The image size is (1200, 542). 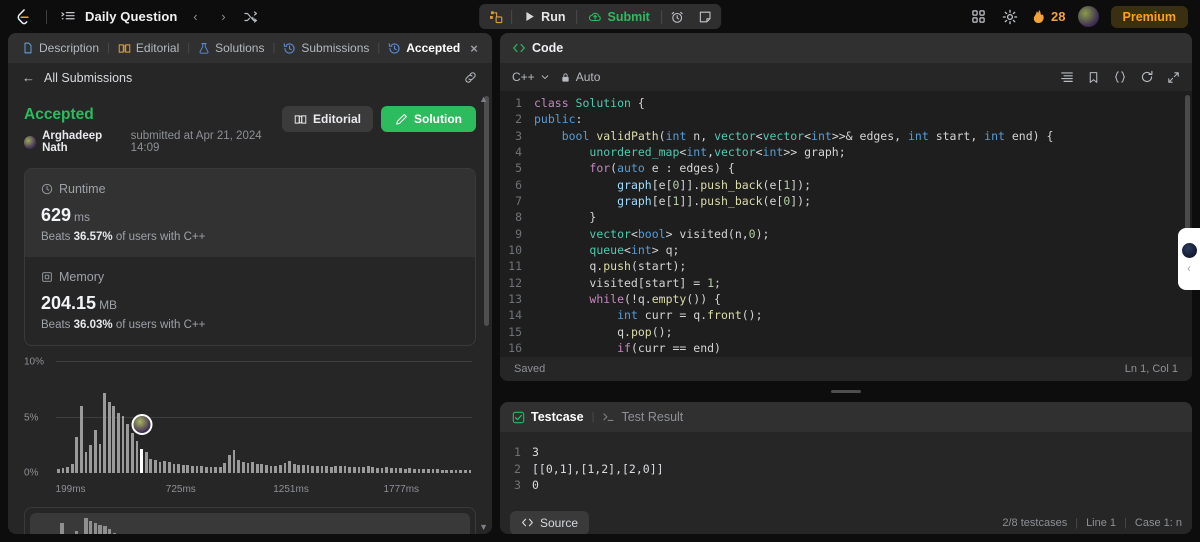 What do you see at coordinates (655, 299) in the screenshot?
I see `code-text: while(!q.empty()) {` at bounding box center [655, 299].